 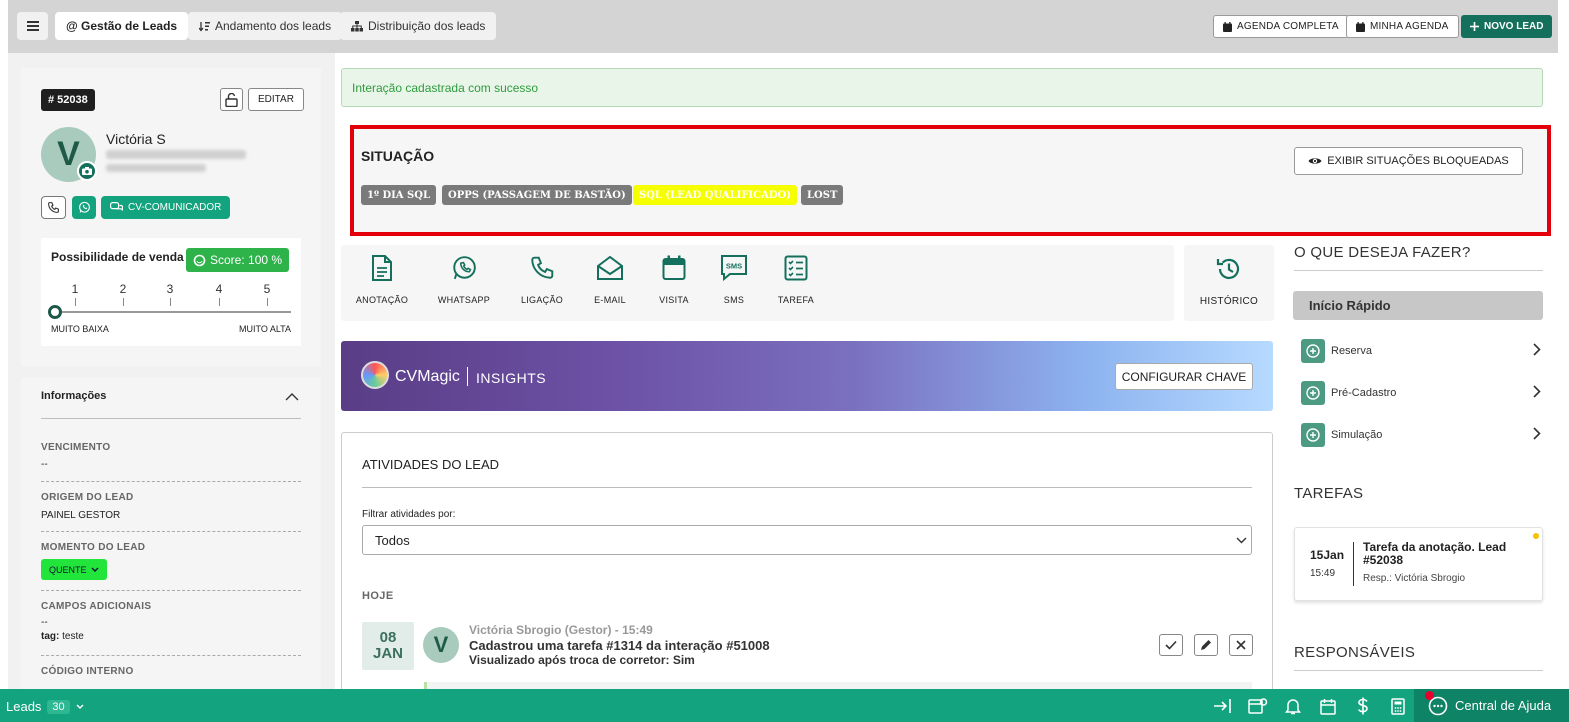 What do you see at coordinates (32, 26) in the screenshot?
I see `menu-button` at bounding box center [32, 26].